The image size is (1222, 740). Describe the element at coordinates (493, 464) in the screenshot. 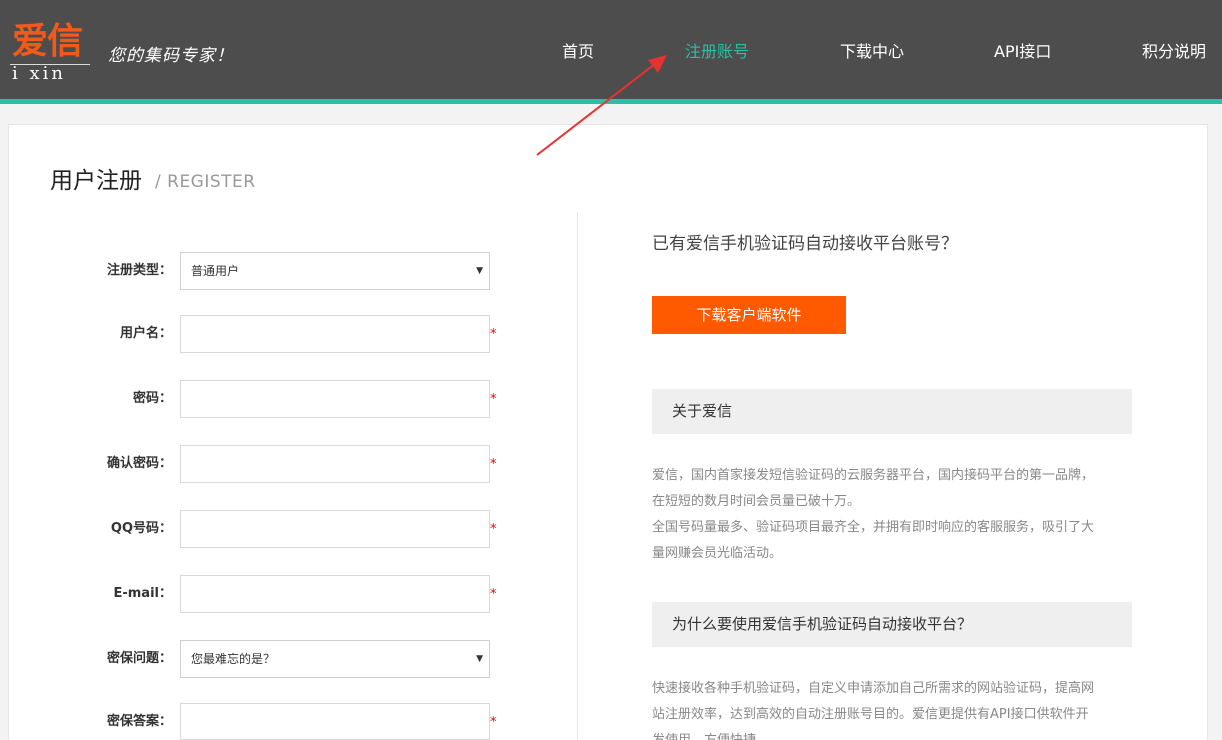

I see `confirm-password-required-mark: *` at that location.